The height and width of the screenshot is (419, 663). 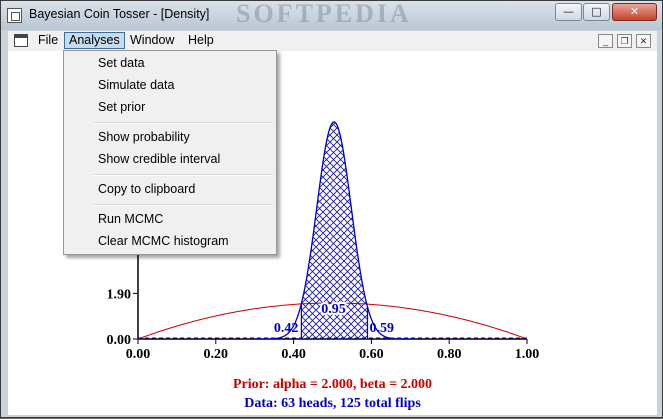 What do you see at coordinates (201, 40) in the screenshot?
I see `menu-help: Help` at bounding box center [201, 40].